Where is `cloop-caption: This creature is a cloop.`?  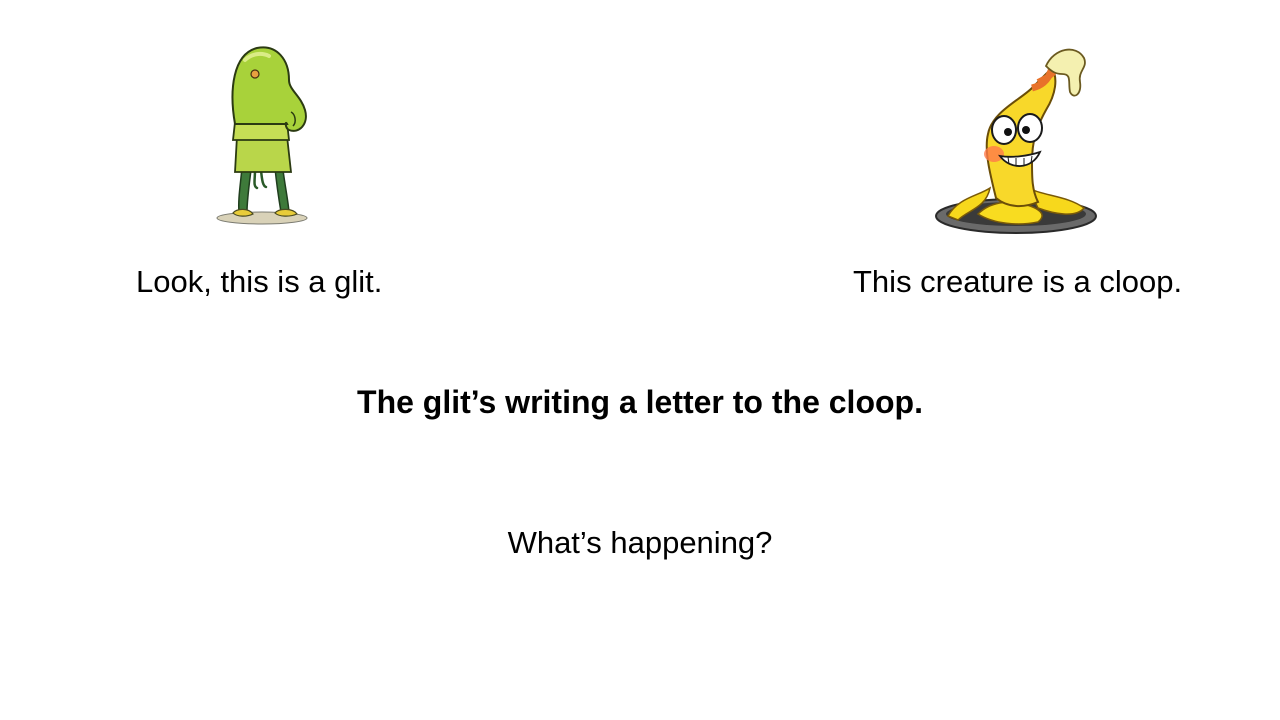
cloop-caption: This creature is a cloop. is located at coordinates (1018, 281).